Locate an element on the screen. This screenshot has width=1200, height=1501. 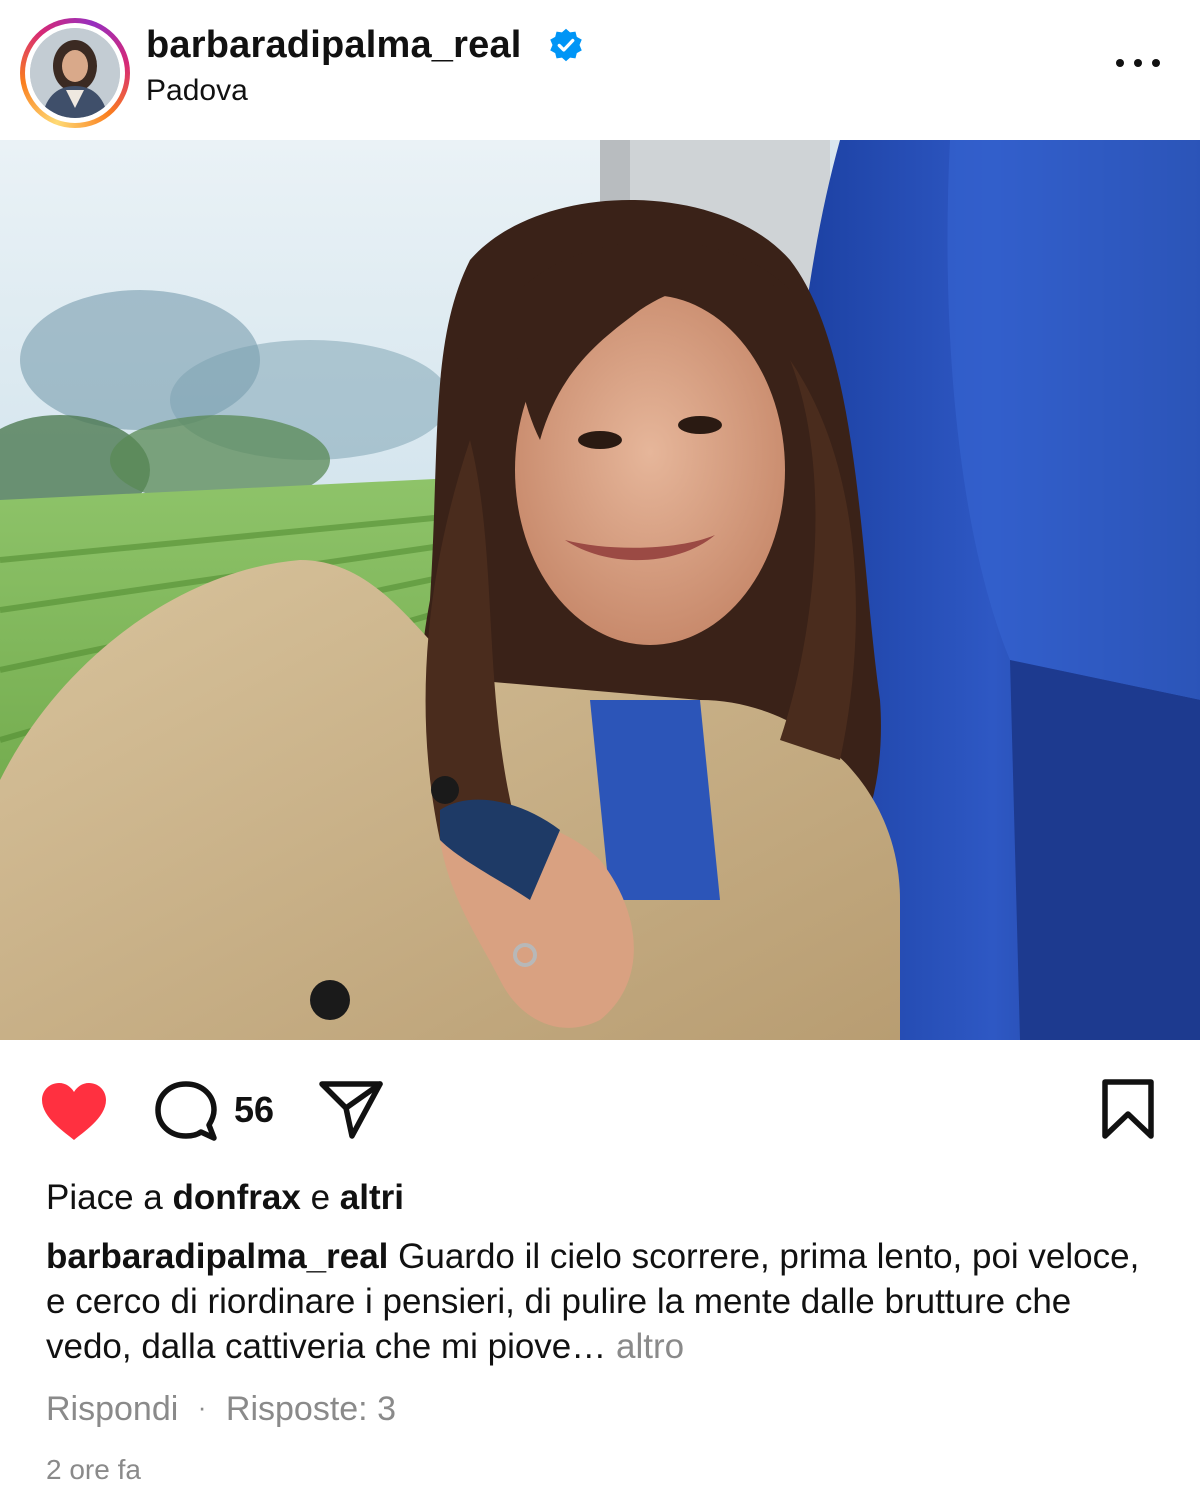
bookmark-icon is located at coordinates (1128, 1109).